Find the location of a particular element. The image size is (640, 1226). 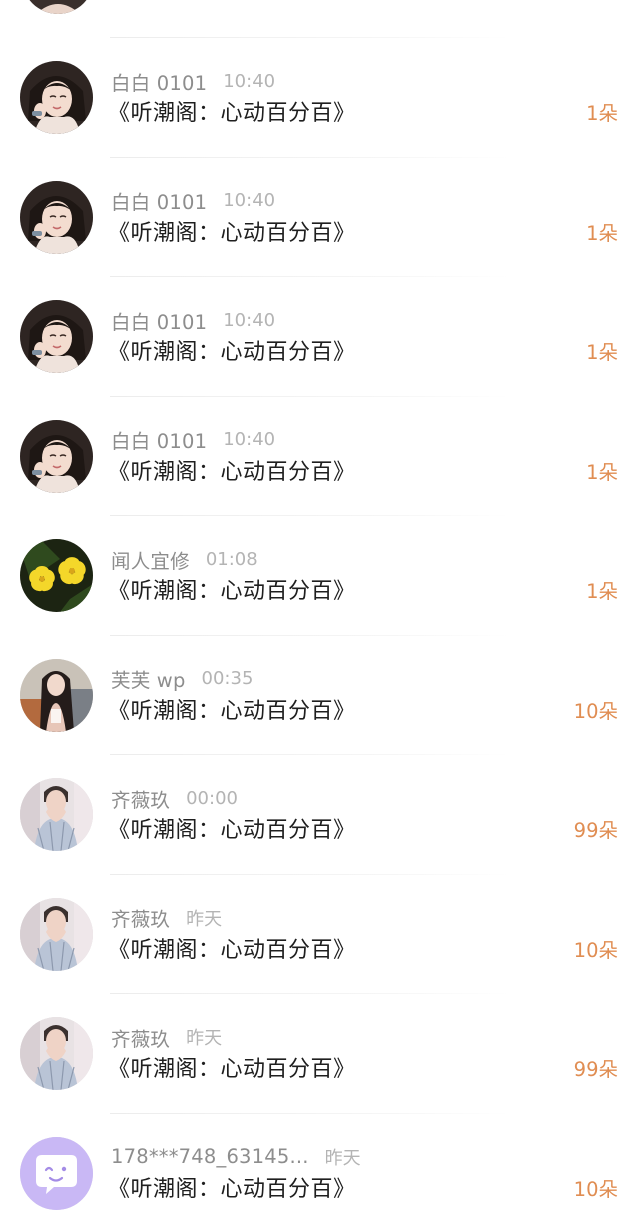

yellow-flower-avatar is located at coordinates (56, 575).